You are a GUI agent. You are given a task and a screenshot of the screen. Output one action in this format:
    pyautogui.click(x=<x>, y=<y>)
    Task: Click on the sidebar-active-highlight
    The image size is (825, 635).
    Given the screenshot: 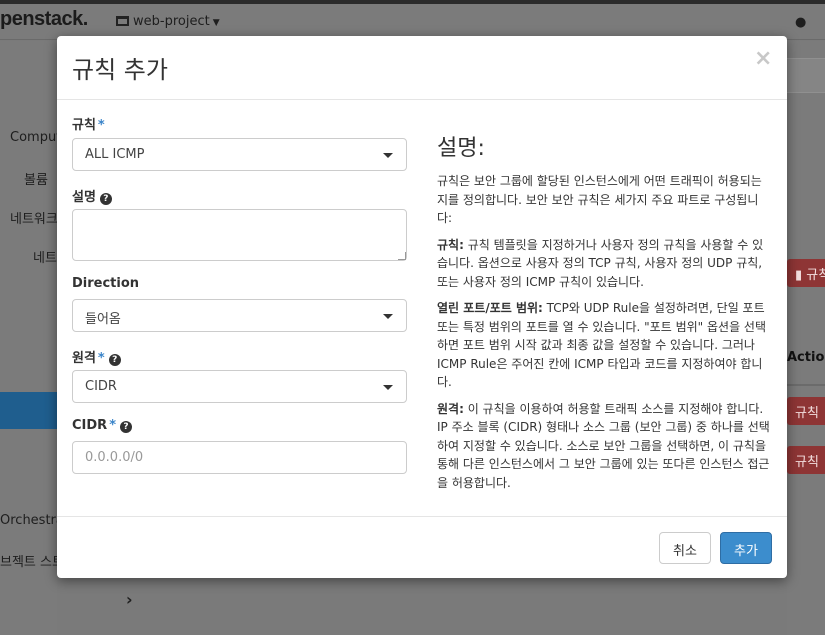 What is the action you would take?
    pyautogui.click(x=28, y=410)
    